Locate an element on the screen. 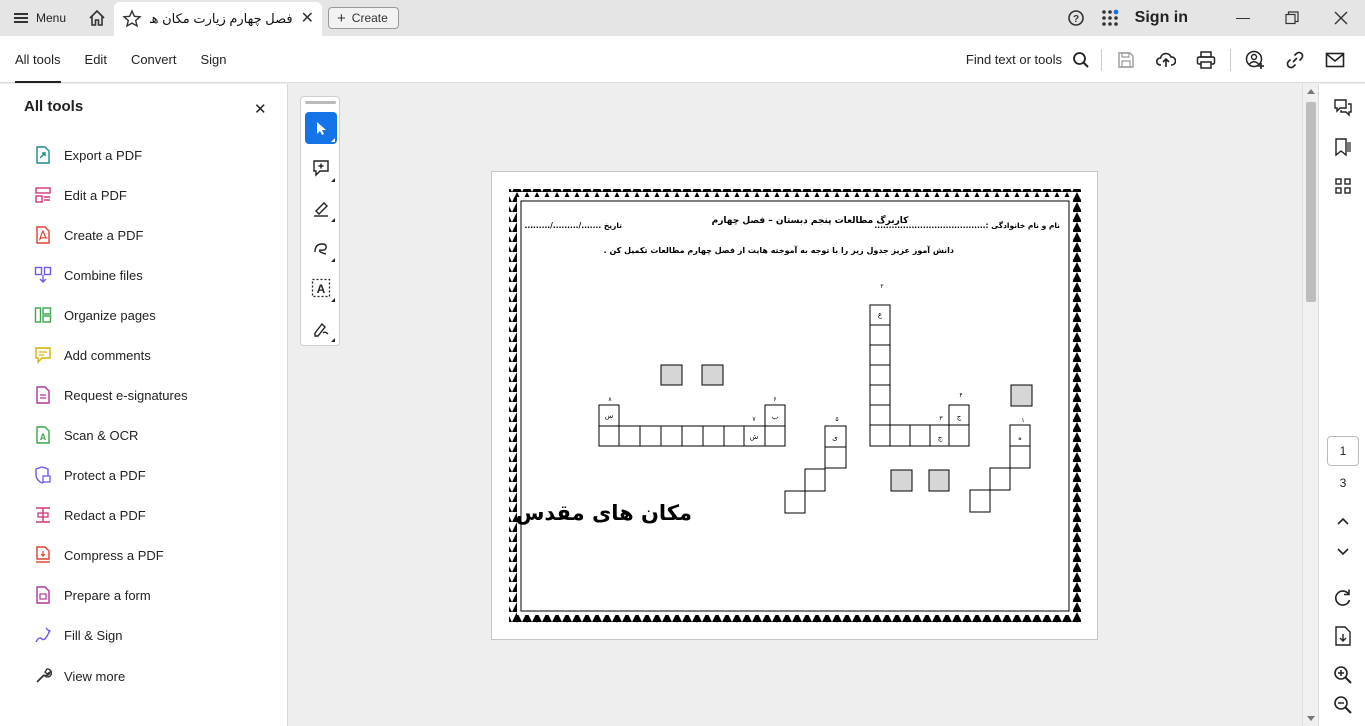 The image size is (1365, 726). drag-handle is located at coordinates (320, 102).